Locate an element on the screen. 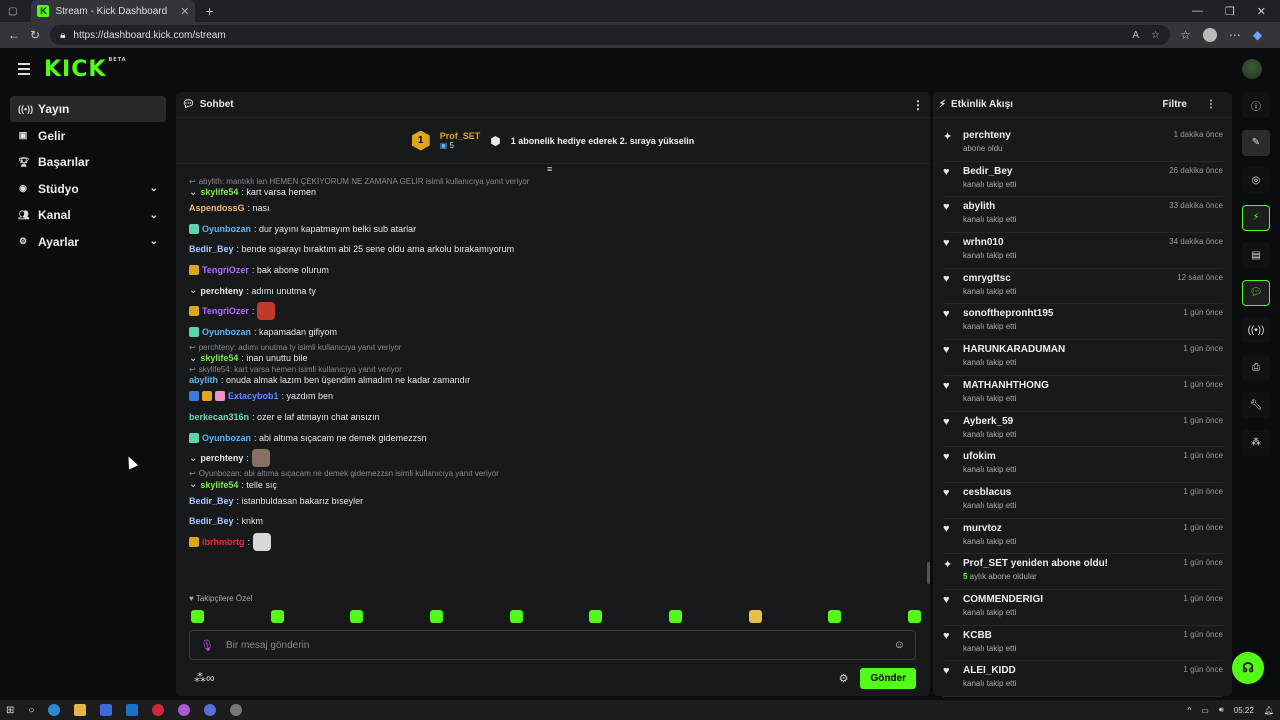 This screenshot has height=720, width=1280. kick-logo: KICK BETA is located at coordinates (85, 69).